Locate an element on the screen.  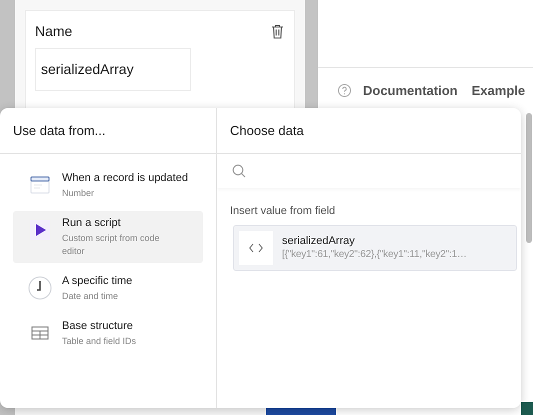
record-icon is located at coordinates (40, 185).